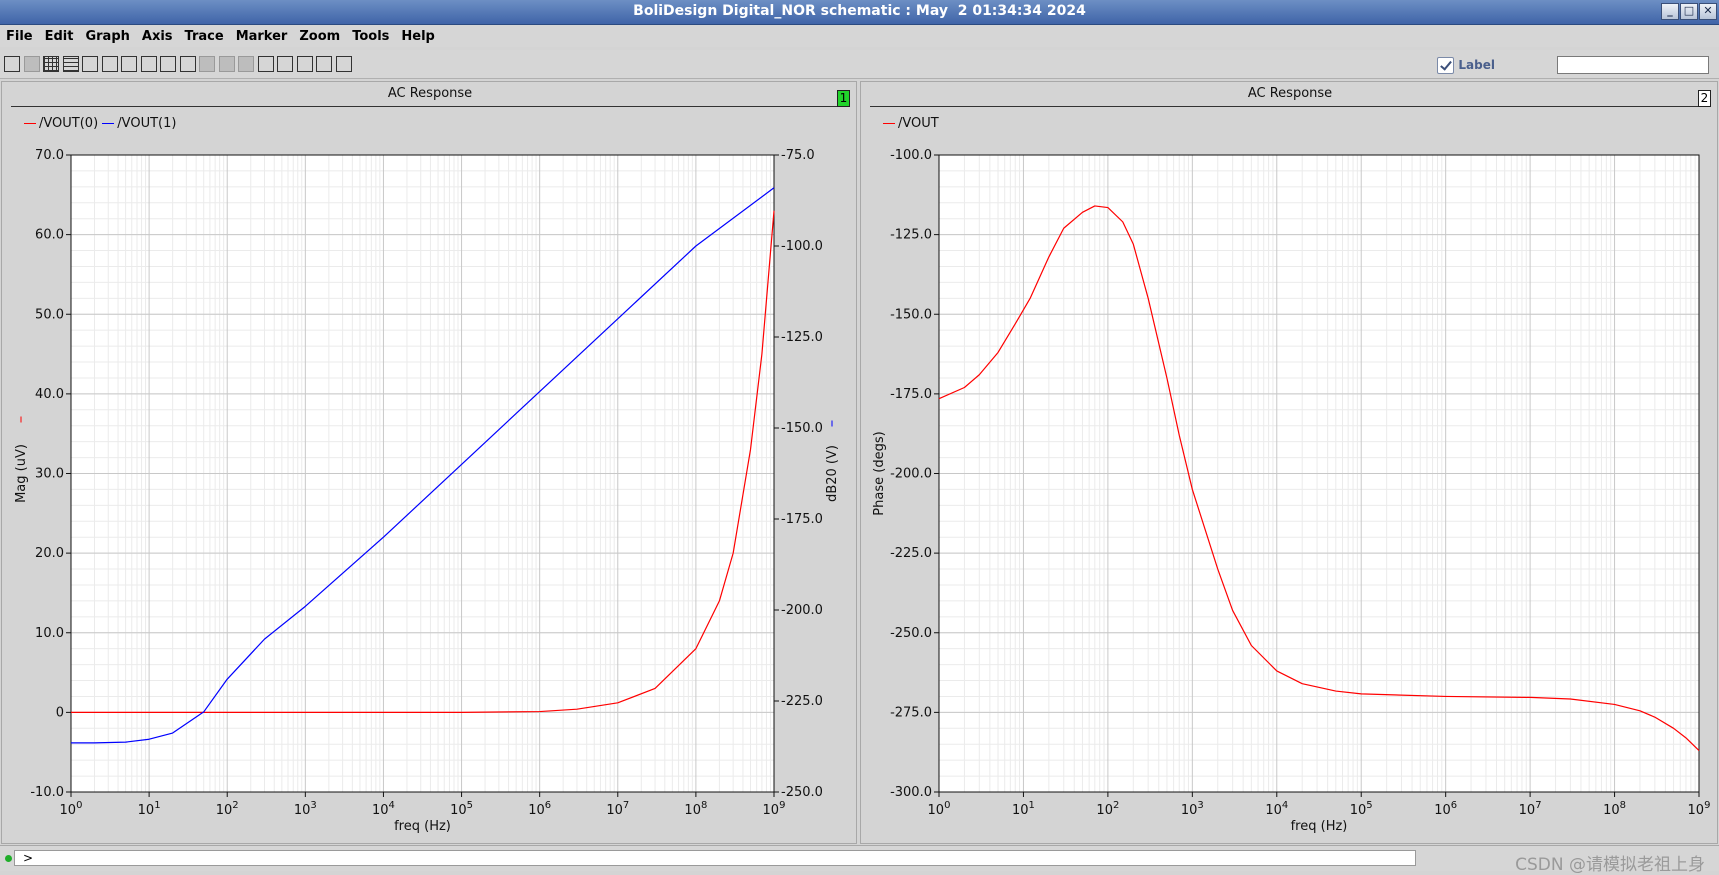 The height and width of the screenshot is (875, 1719). I want to click on y2-tick-label: -75.0, so click(798, 155).